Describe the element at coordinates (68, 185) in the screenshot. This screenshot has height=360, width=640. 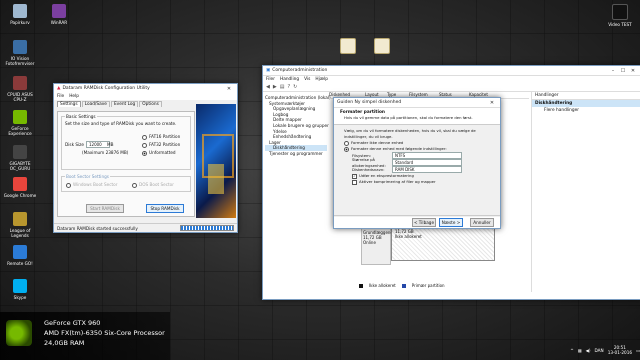
I see `windows-boot-radio` at that location.